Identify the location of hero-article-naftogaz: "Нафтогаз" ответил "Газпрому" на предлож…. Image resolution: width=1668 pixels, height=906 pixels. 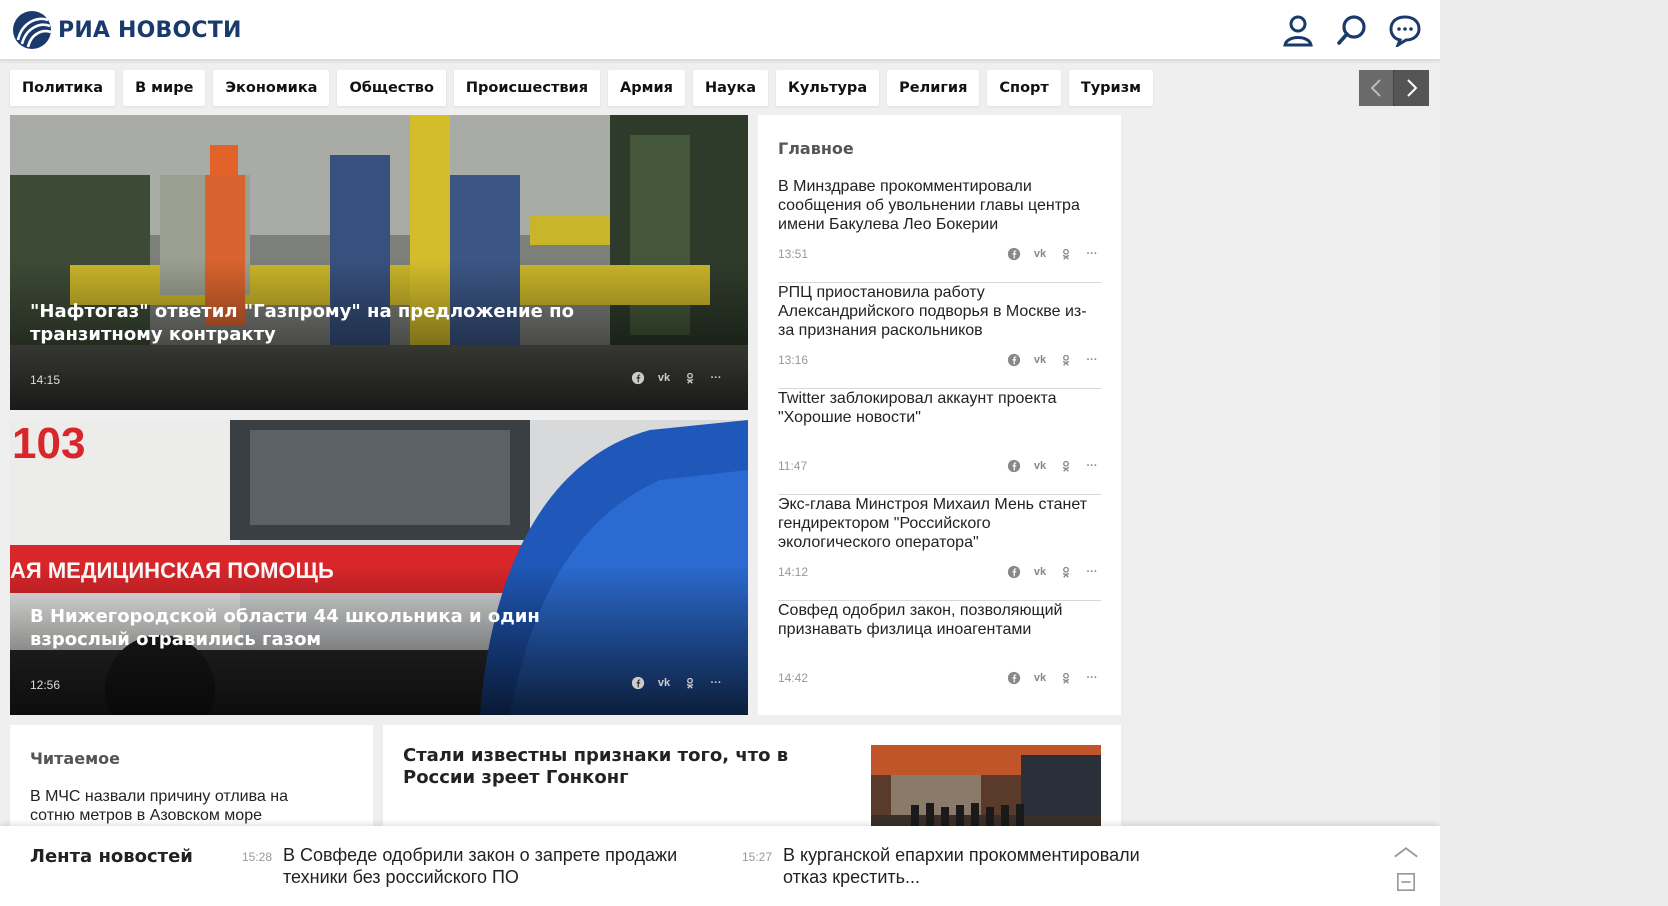
(379, 262).